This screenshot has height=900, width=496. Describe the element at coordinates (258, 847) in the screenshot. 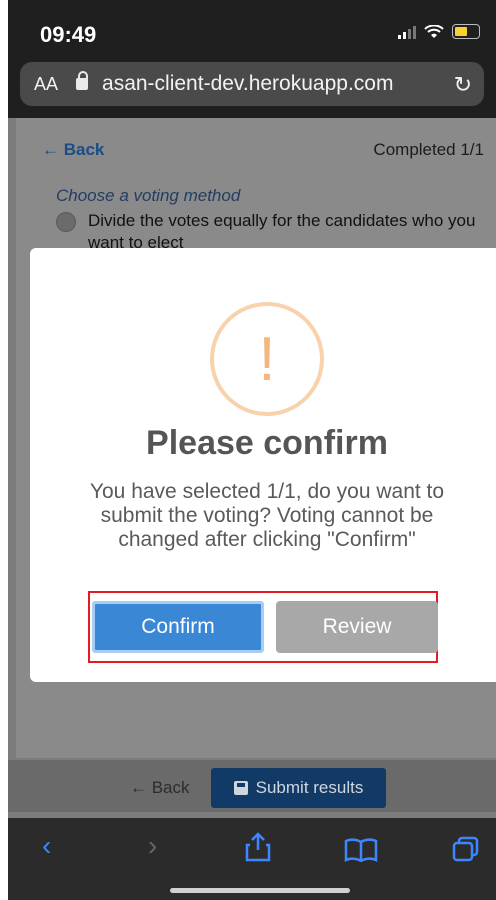

I see `share-icon` at that location.